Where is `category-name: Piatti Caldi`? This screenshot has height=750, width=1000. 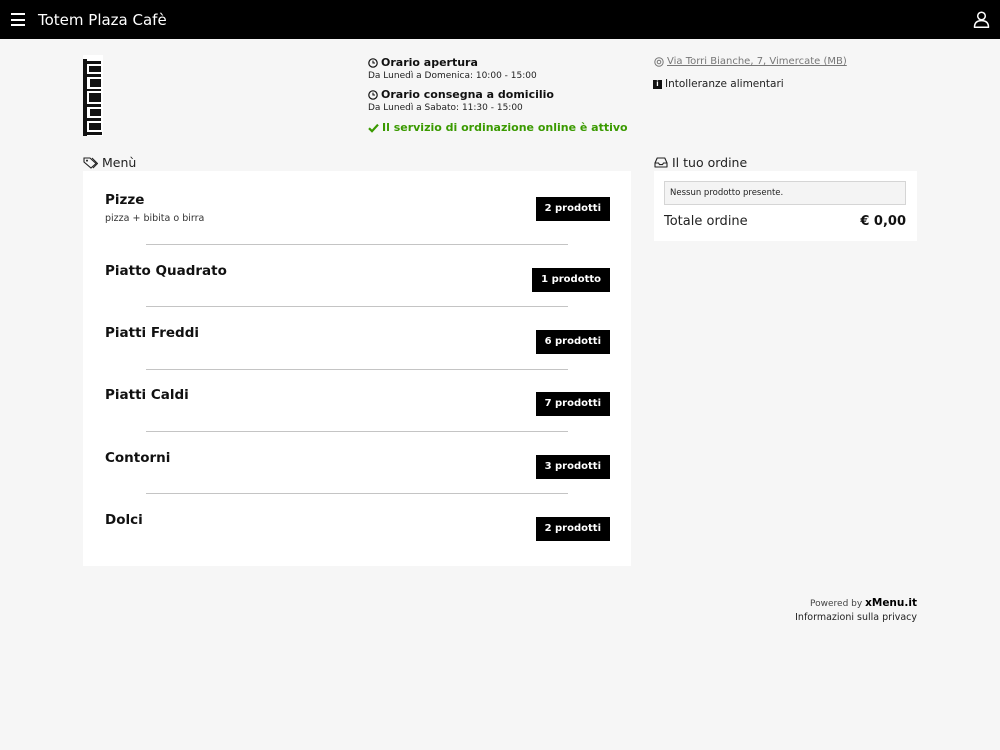
category-name: Piatti Caldi is located at coordinates (147, 395).